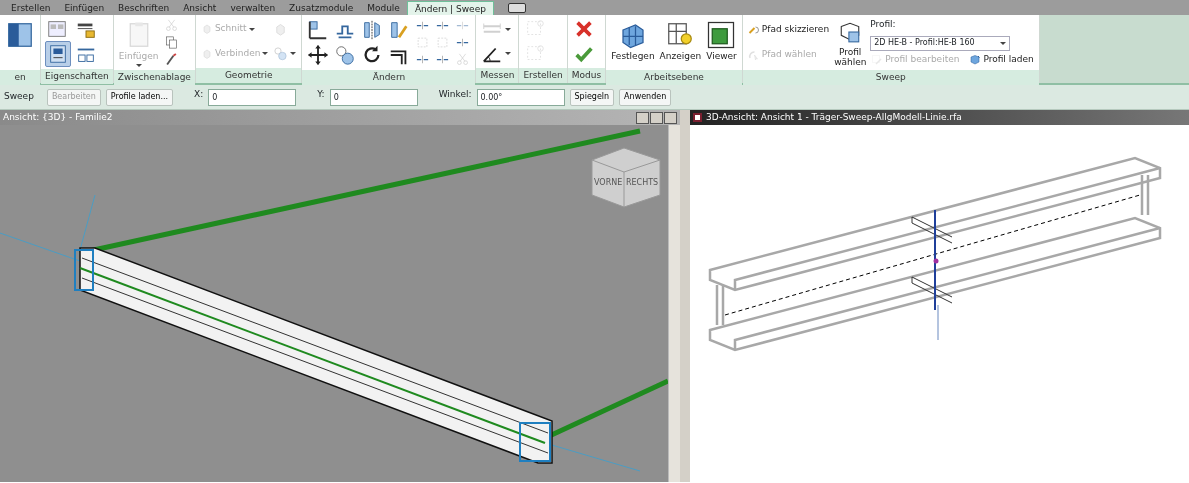  What do you see at coordinates (850, 43) in the screenshot?
I see `tool-button: Profil wählen` at bounding box center [850, 43].